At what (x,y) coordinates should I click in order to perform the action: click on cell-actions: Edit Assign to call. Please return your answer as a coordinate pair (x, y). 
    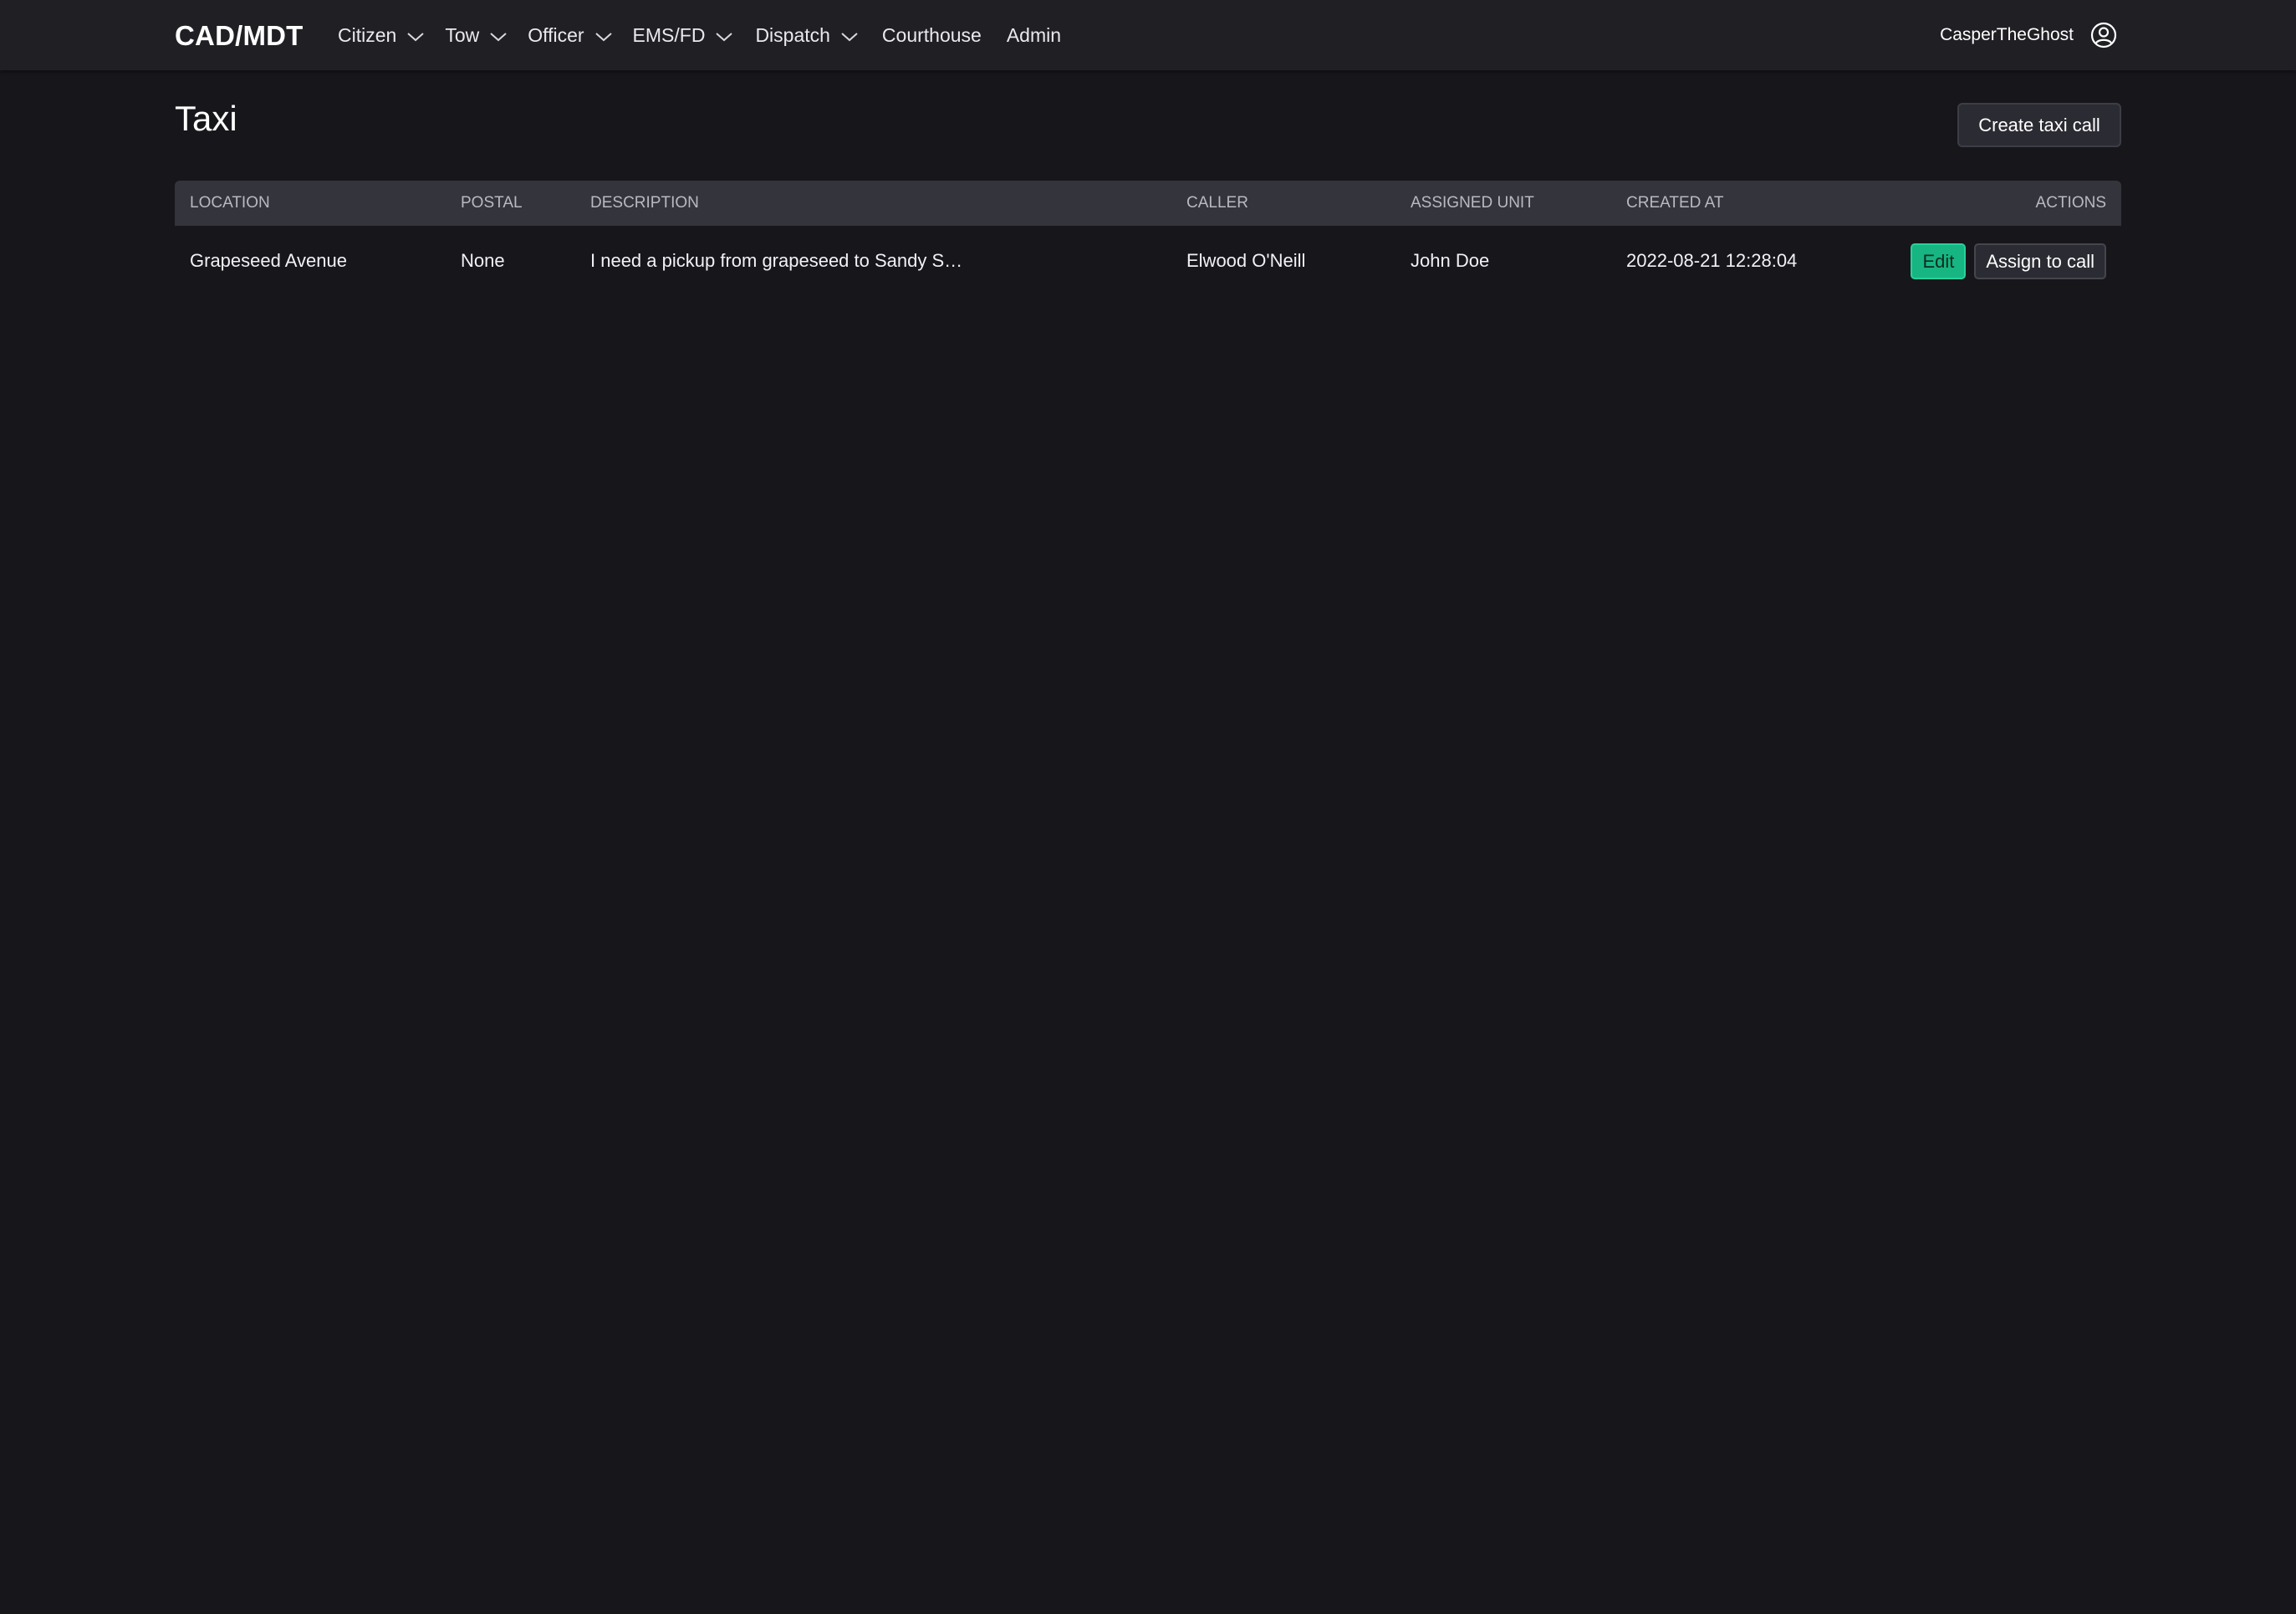
    Looking at the image, I should click on (2008, 261).